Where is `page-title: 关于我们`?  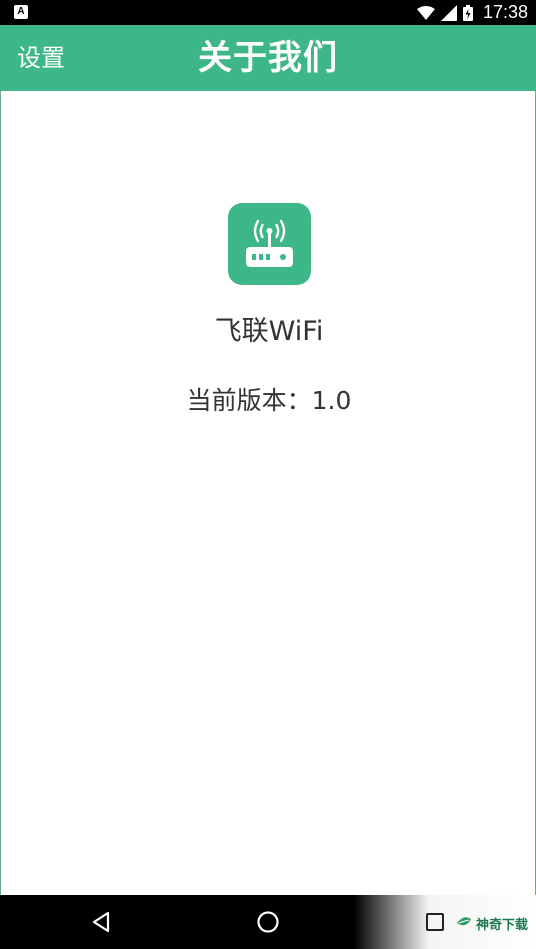
page-title: 关于我们 is located at coordinates (268, 58).